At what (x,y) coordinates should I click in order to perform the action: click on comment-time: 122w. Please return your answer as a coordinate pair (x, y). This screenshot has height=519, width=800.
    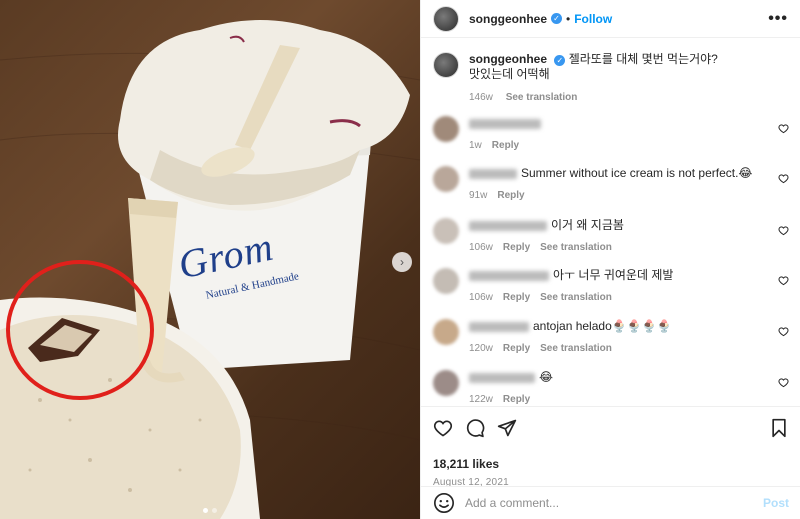
    Looking at the image, I should click on (481, 399).